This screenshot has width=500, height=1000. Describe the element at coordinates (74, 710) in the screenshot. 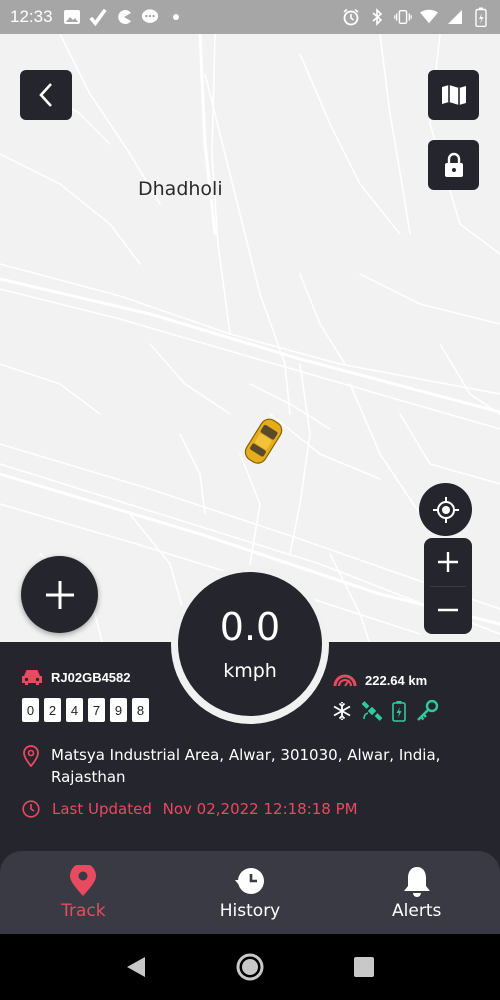

I see `odometer-digit: 4` at that location.